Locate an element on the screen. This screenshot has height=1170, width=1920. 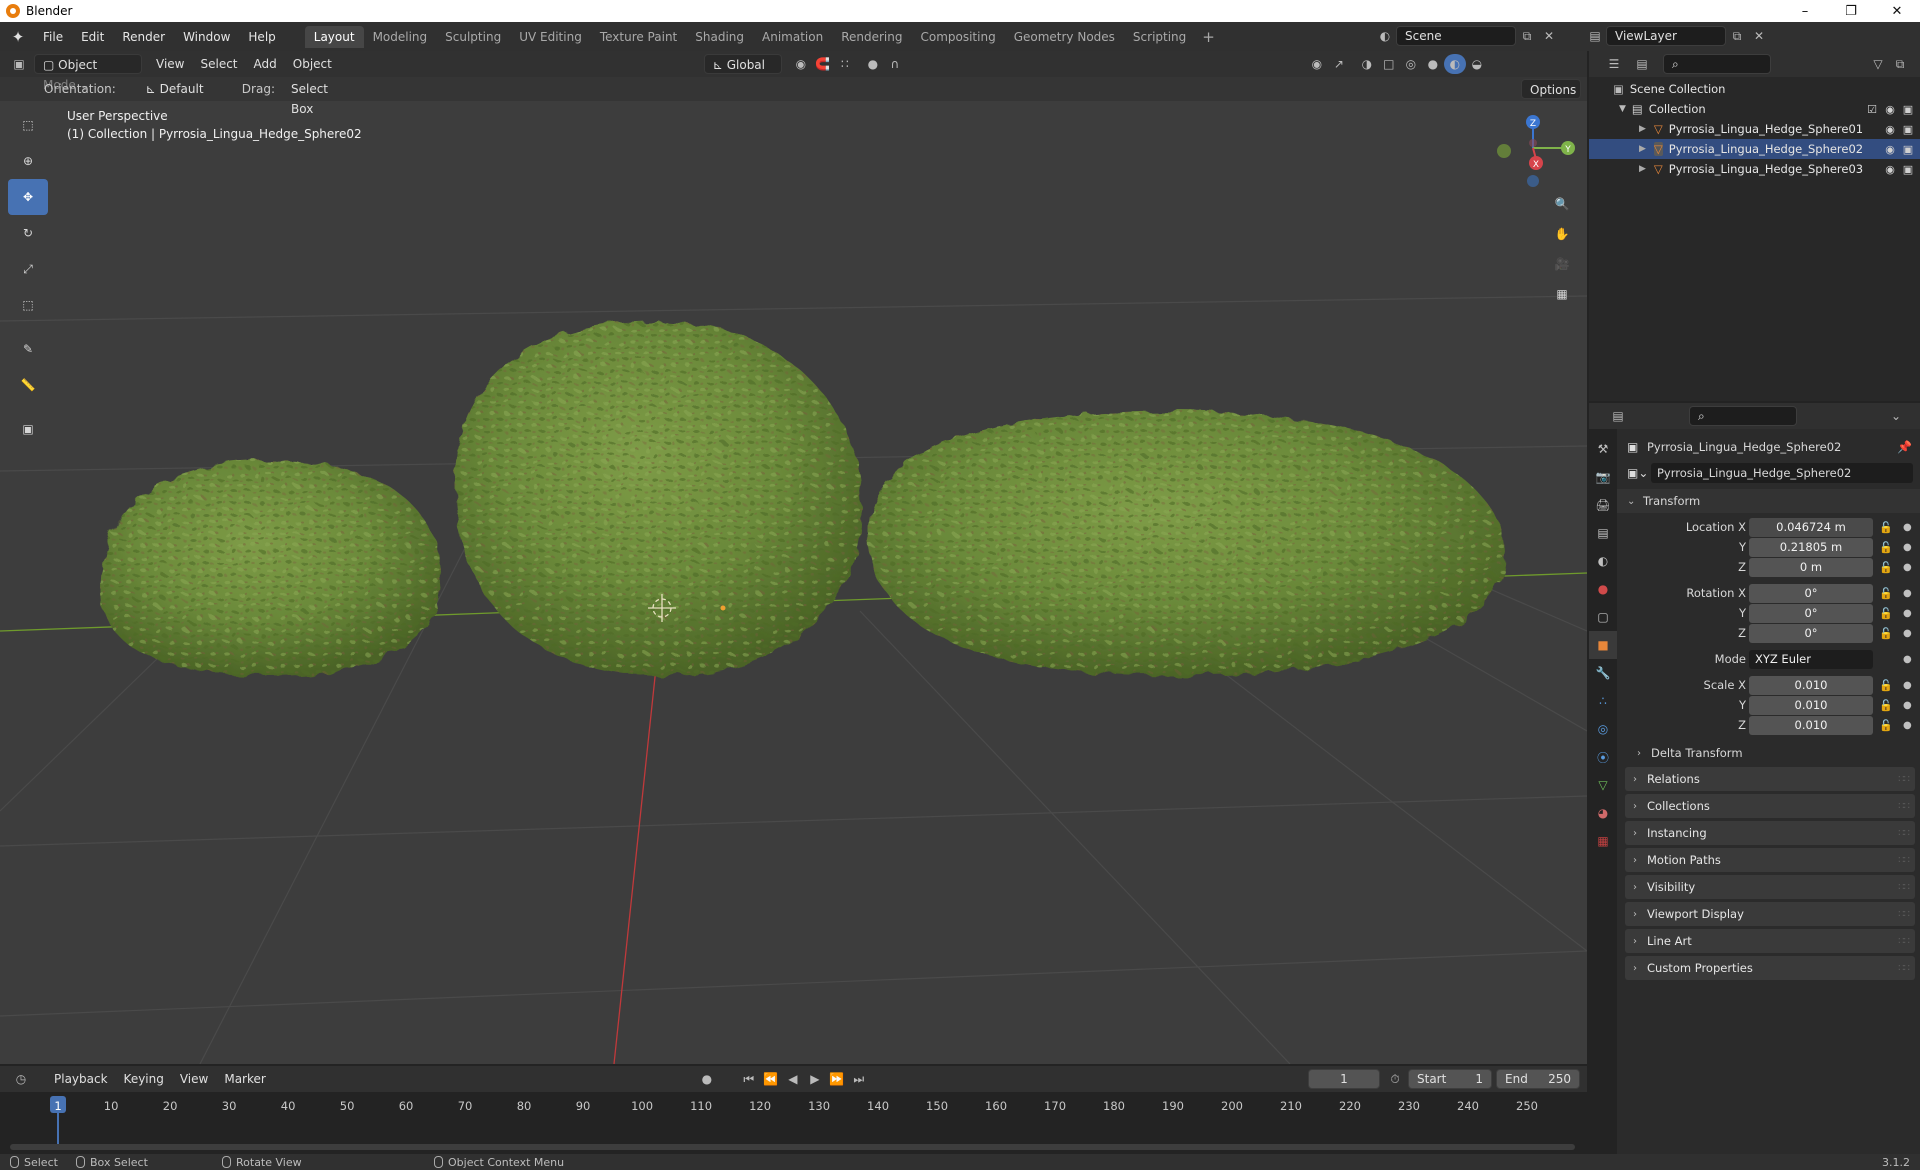
close-window-button: ✕ is located at coordinates (1897, 11).